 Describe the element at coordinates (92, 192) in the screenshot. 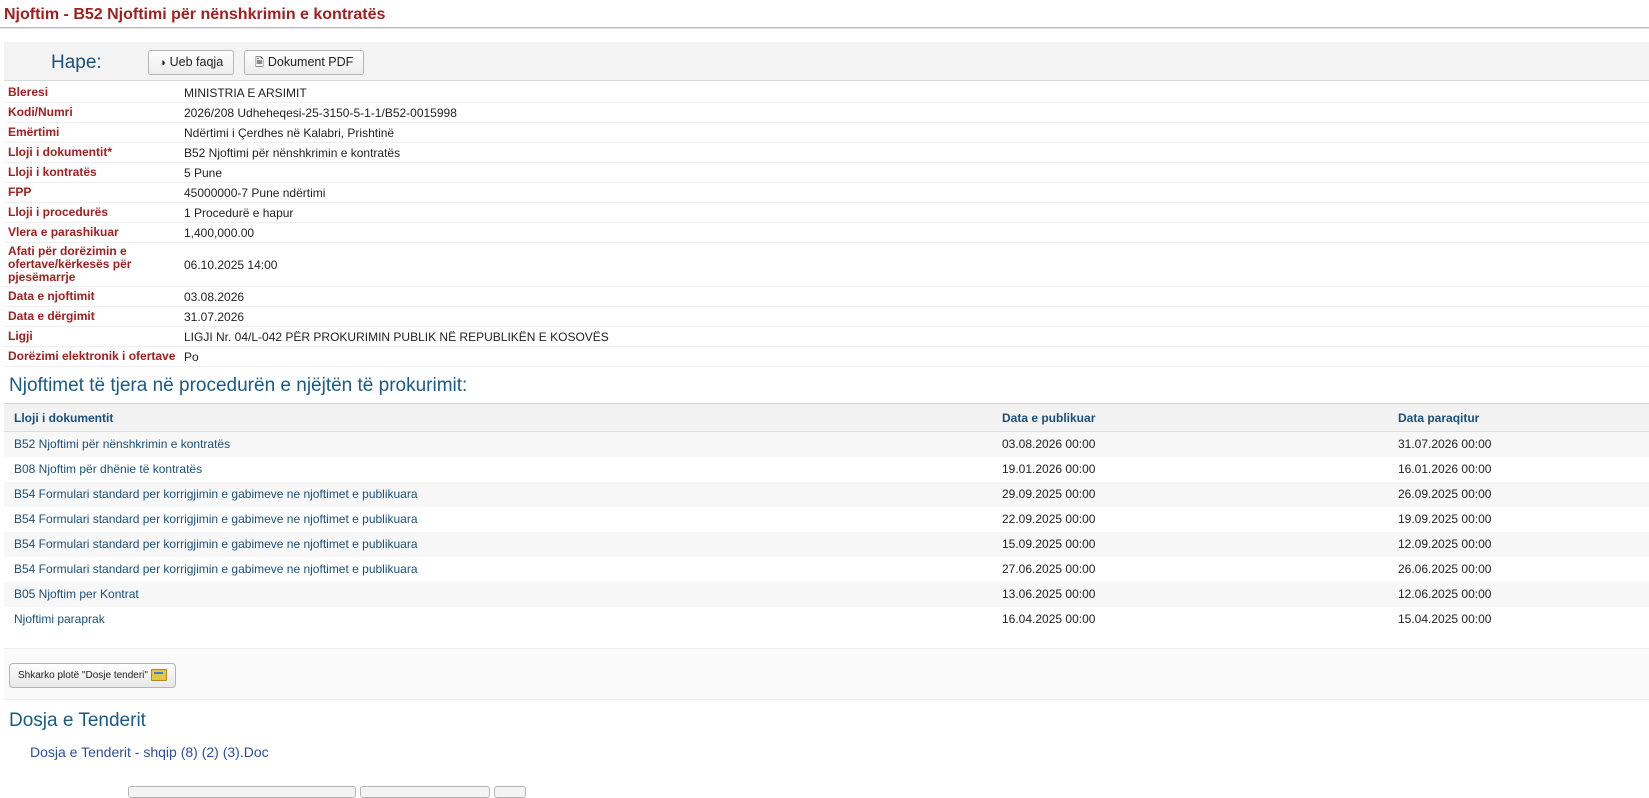

I see `detail-label: FPP` at that location.